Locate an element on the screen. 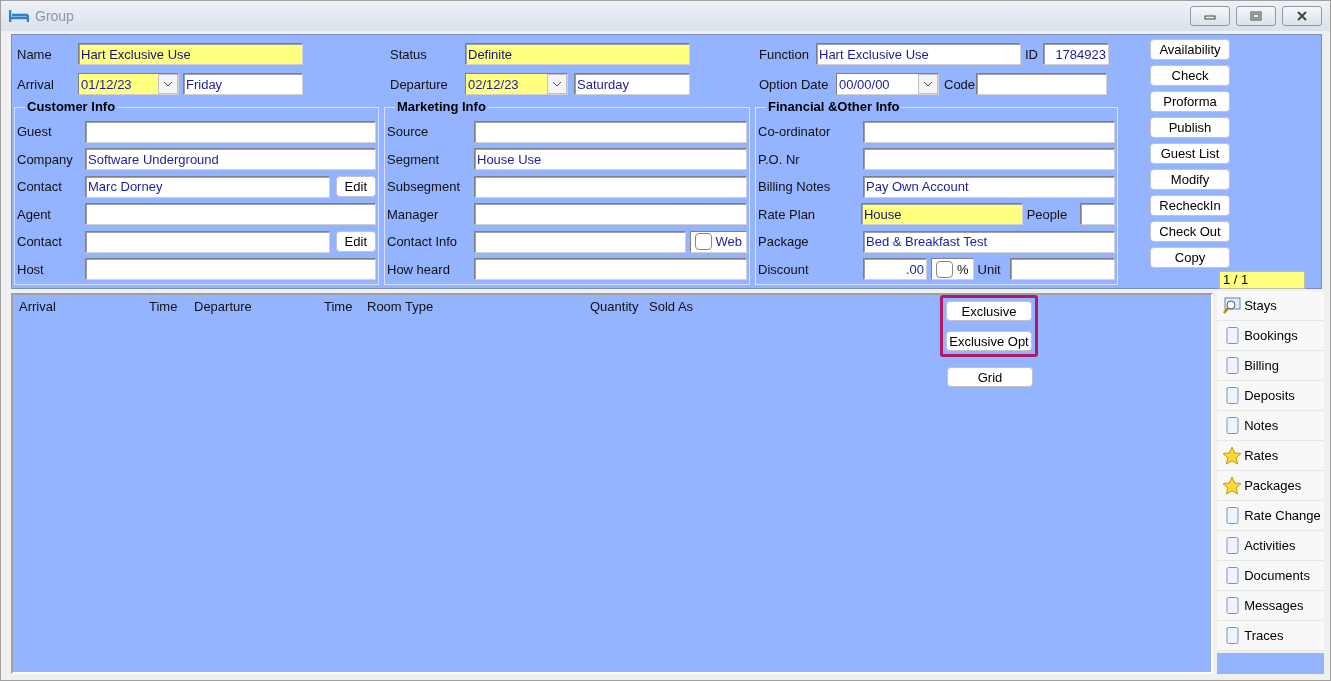 This screenshot has height=681, width=1331. id-field: 1784923 is located at coordinates (1076, 54).